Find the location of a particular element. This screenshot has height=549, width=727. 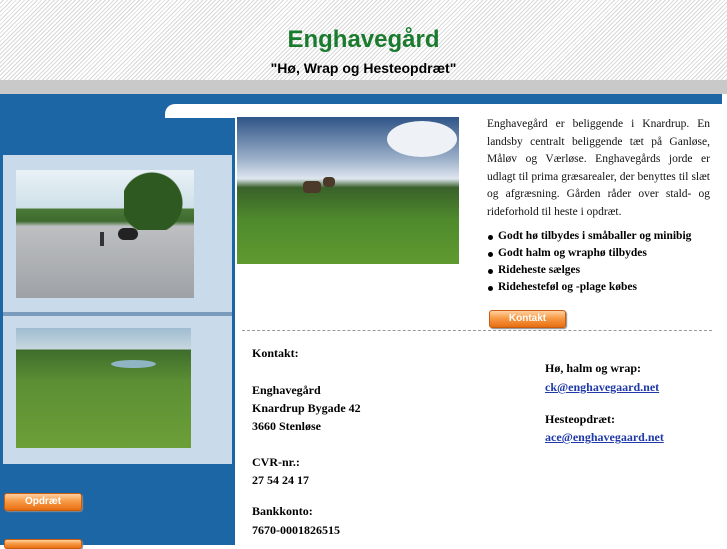

feature-item: Rideheste sælges is located at coordinates (602, 270).